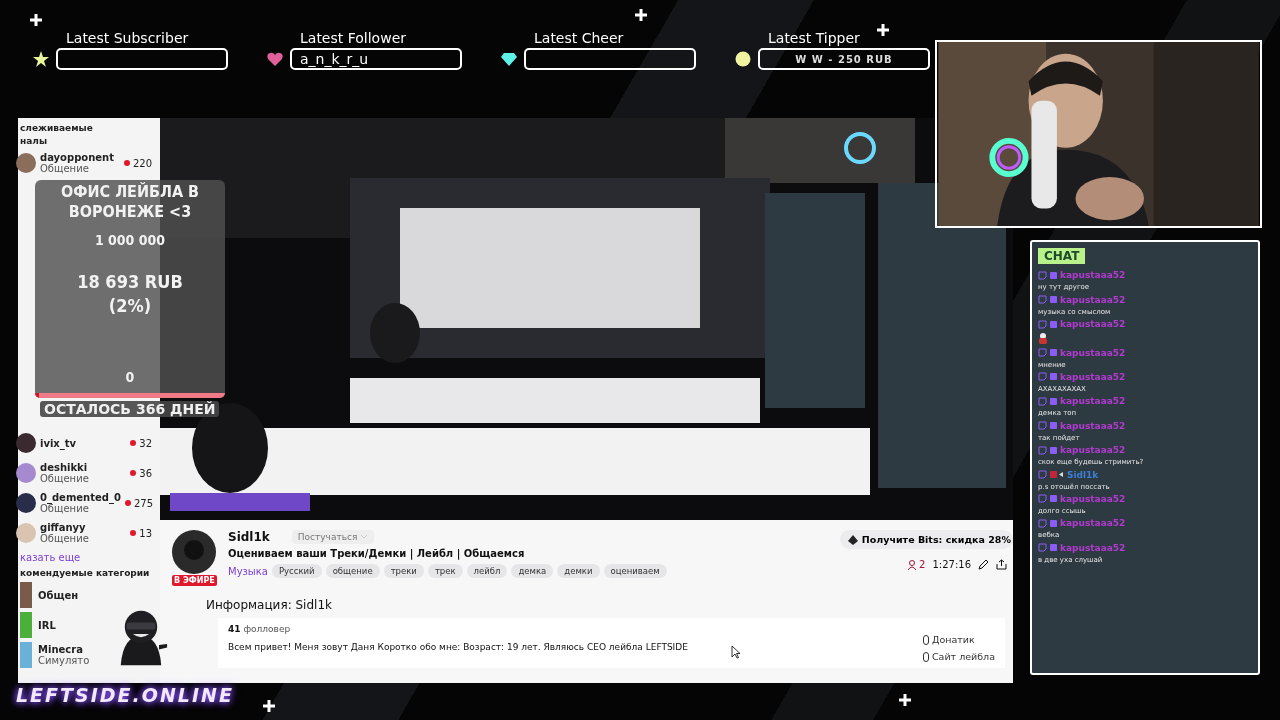  What do you see at coordinates (130, 240) in the screenshot?
I see `goal-target: 1 000 000` at bounding box center [130, 240].